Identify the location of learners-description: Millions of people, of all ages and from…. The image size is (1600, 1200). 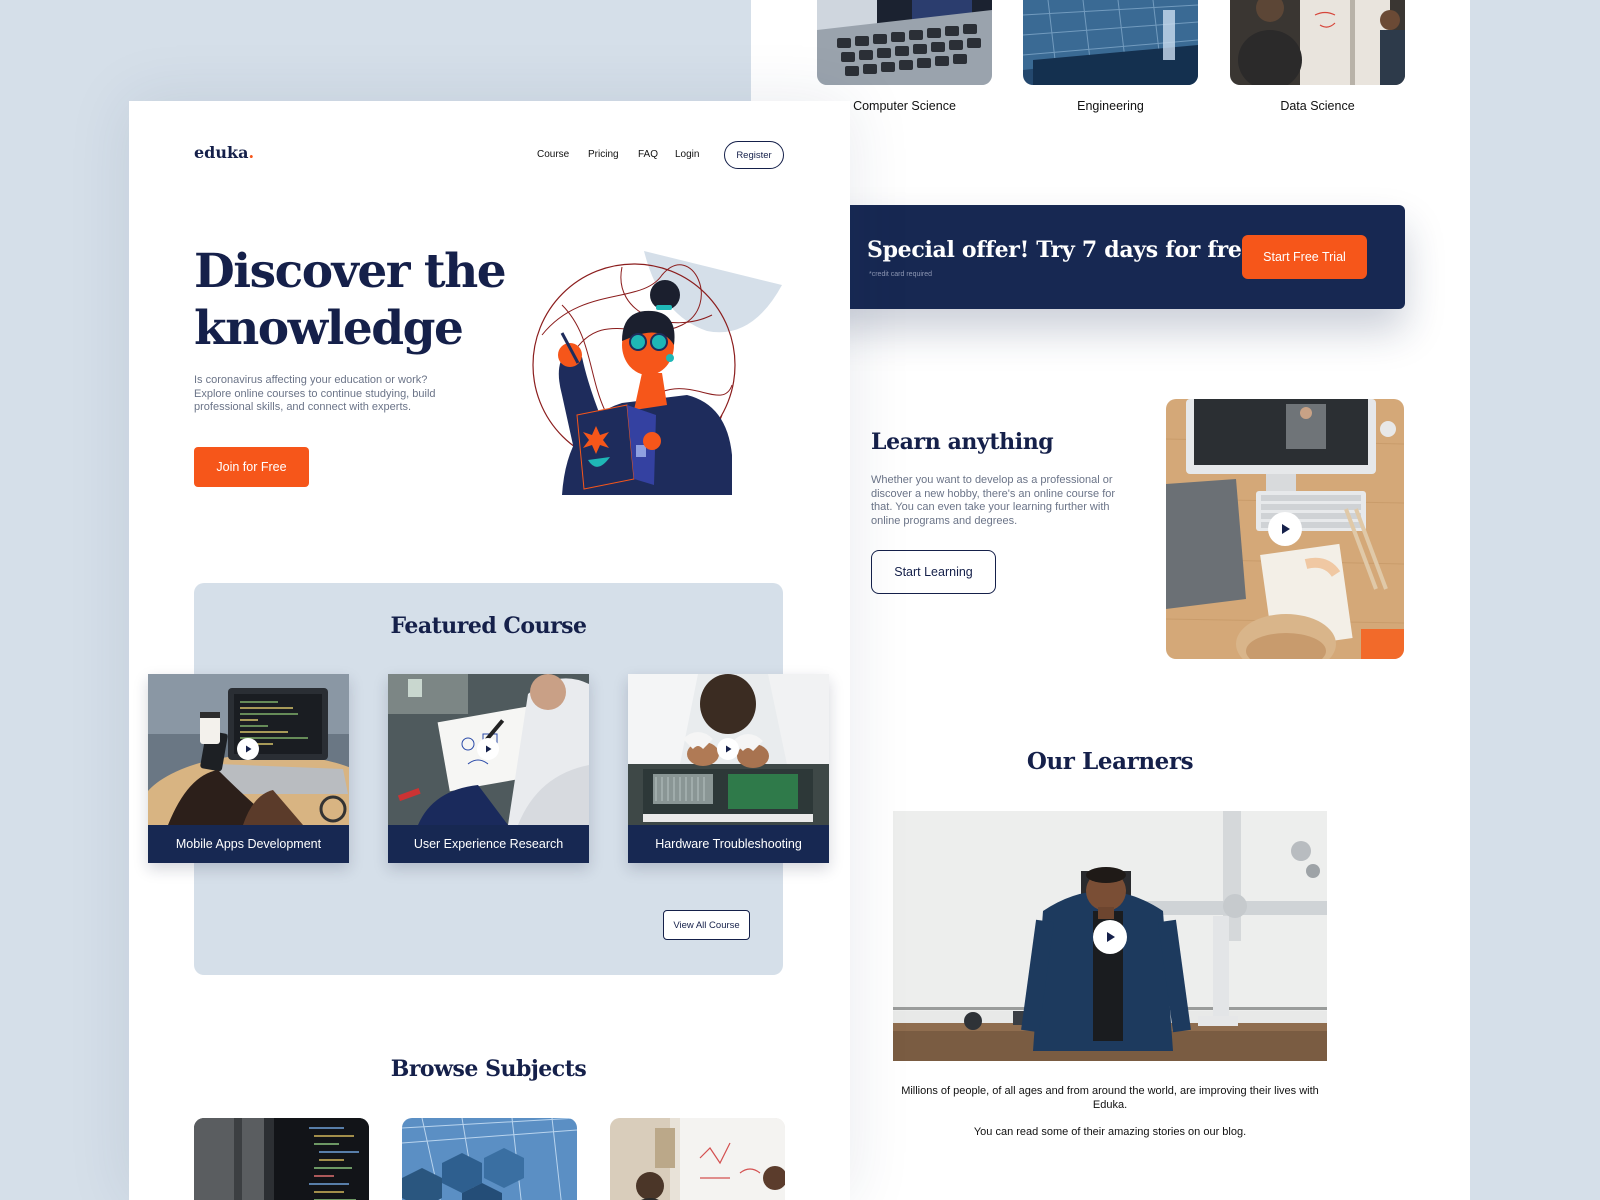
(1110, 1112).